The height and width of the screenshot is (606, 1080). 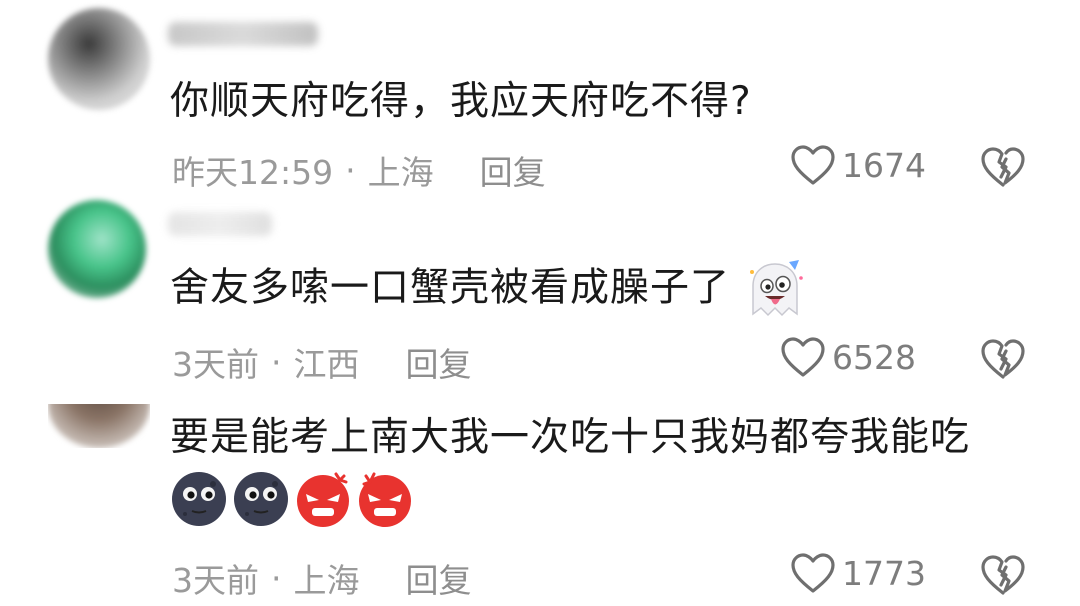 I want to click on like-button: 6528, so click(x=848, y=357).